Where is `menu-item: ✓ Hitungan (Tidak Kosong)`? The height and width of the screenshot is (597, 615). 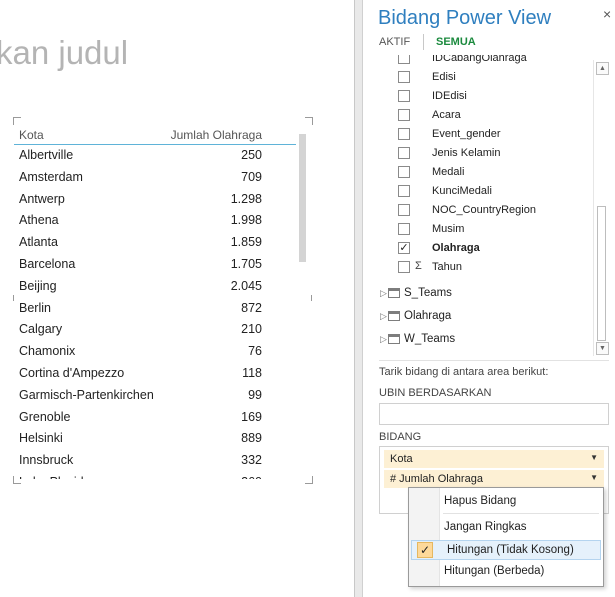
menu-item: ✓ Hitungan (Tidak Kosong) is located at coordinates (506, 550).